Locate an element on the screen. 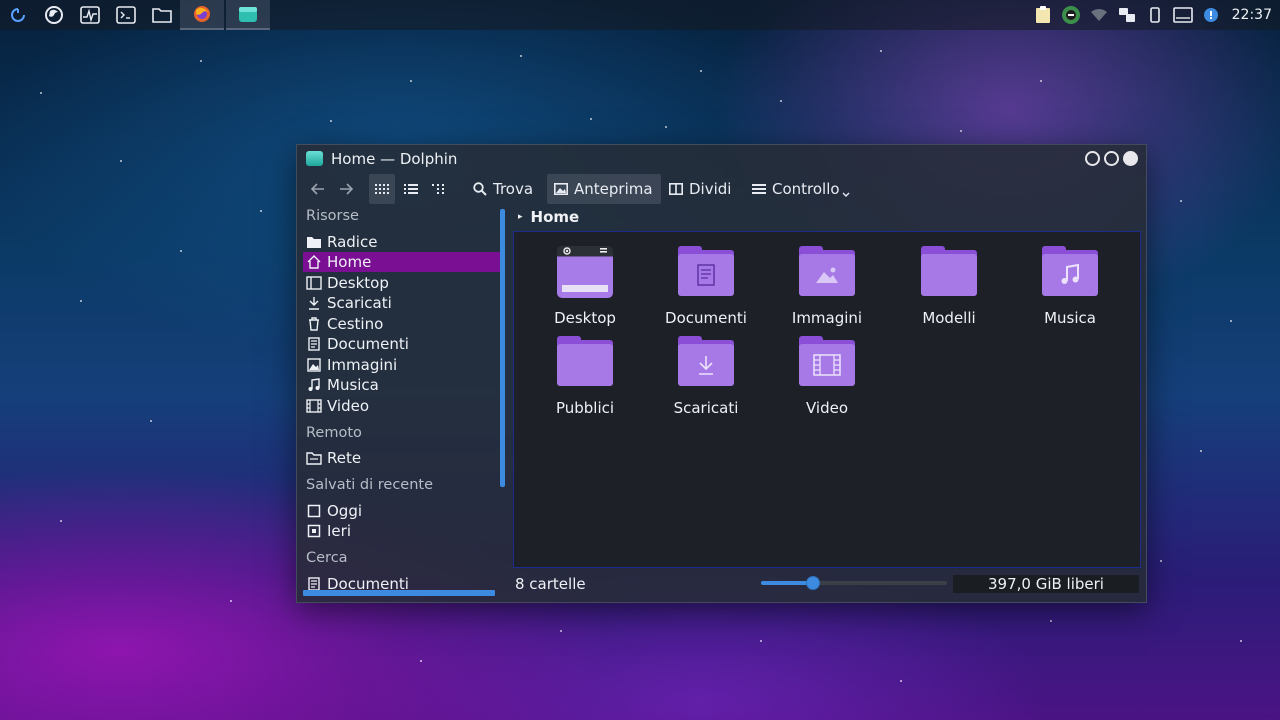  preview-image-icon is located at coordinates (561, 189).